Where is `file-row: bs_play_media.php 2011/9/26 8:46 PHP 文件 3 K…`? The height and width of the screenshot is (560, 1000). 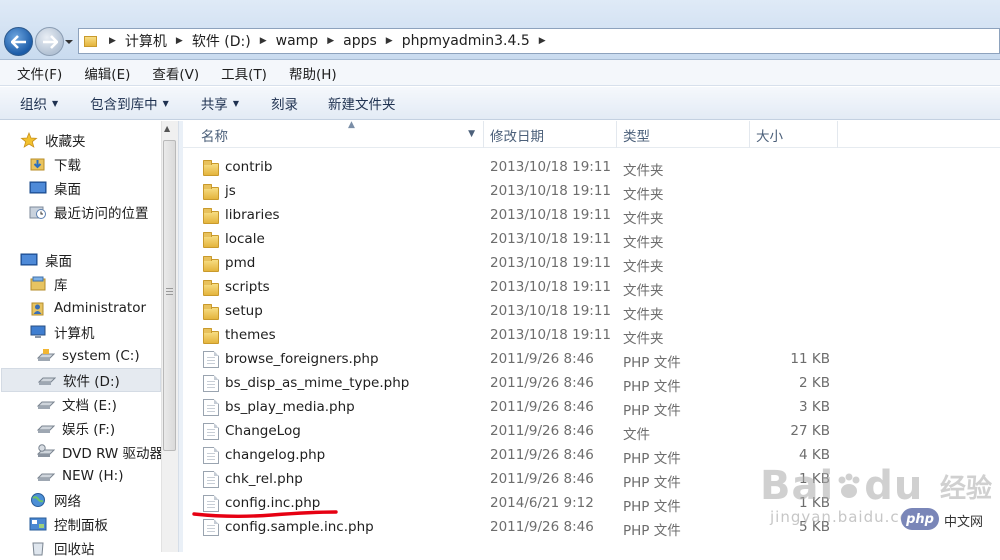 file-row: bs_play_media.php 2011/9/26 8:46 PHP 文件 3 K… is located at coordinates (591, 408).